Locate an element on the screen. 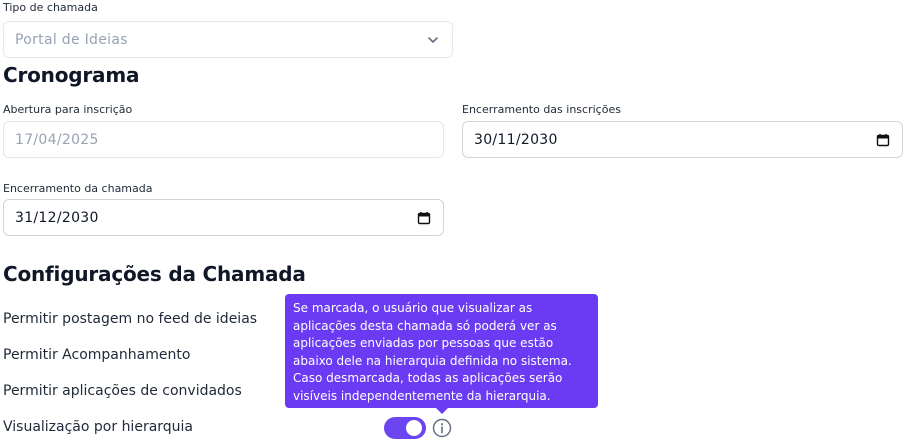 The width and height of the screenshot is (909, 442). tipo-chamada-value: Portal de Ideias is located at coordinates (71, 39).